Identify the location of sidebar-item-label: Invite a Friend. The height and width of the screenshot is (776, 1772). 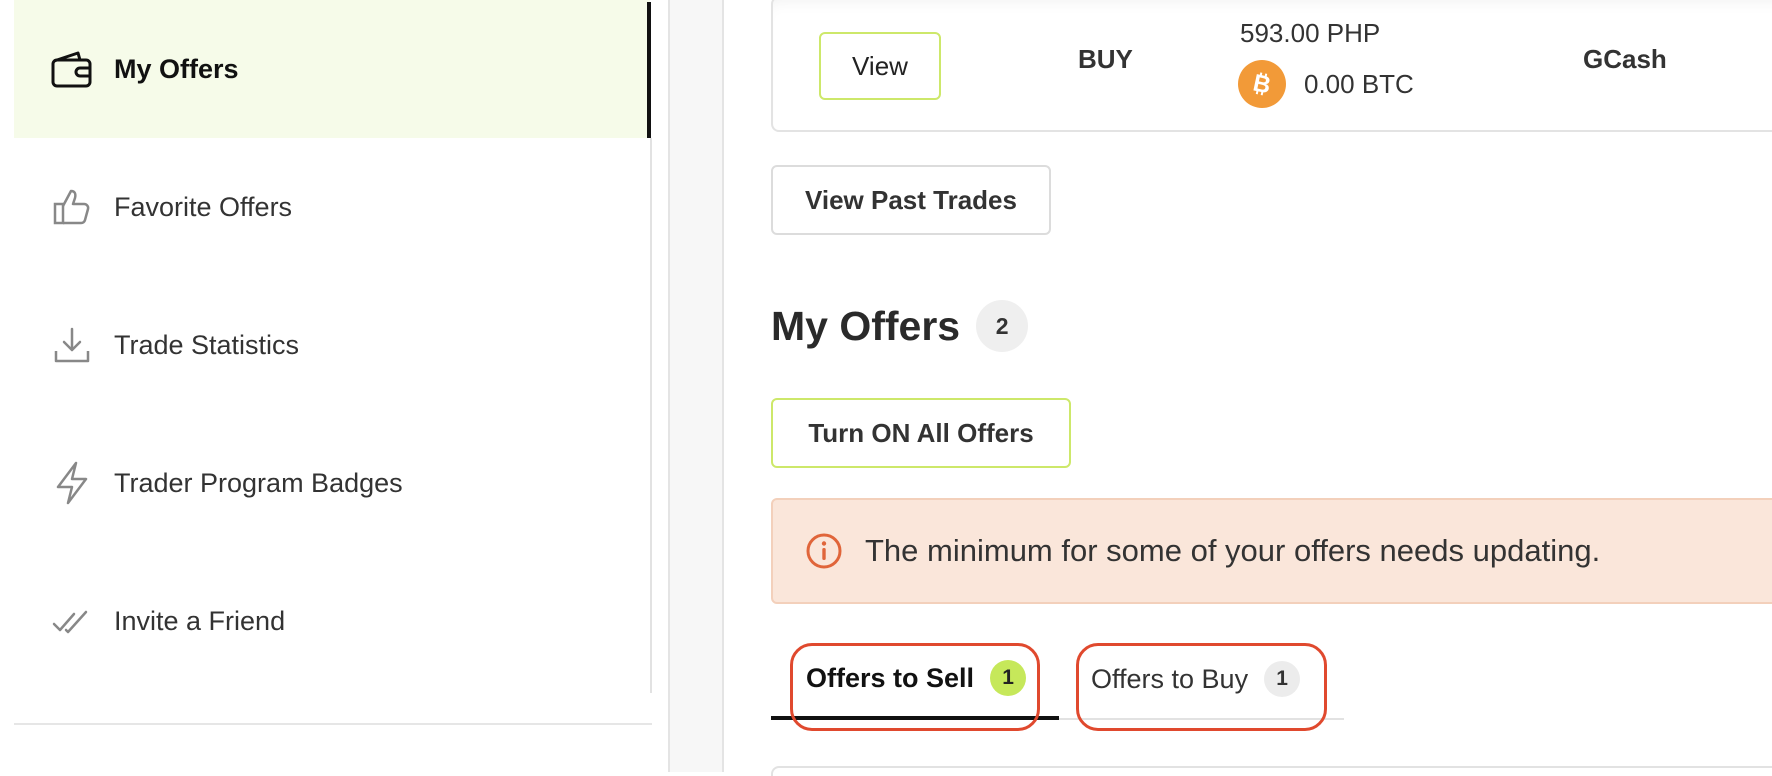
(200, 620).